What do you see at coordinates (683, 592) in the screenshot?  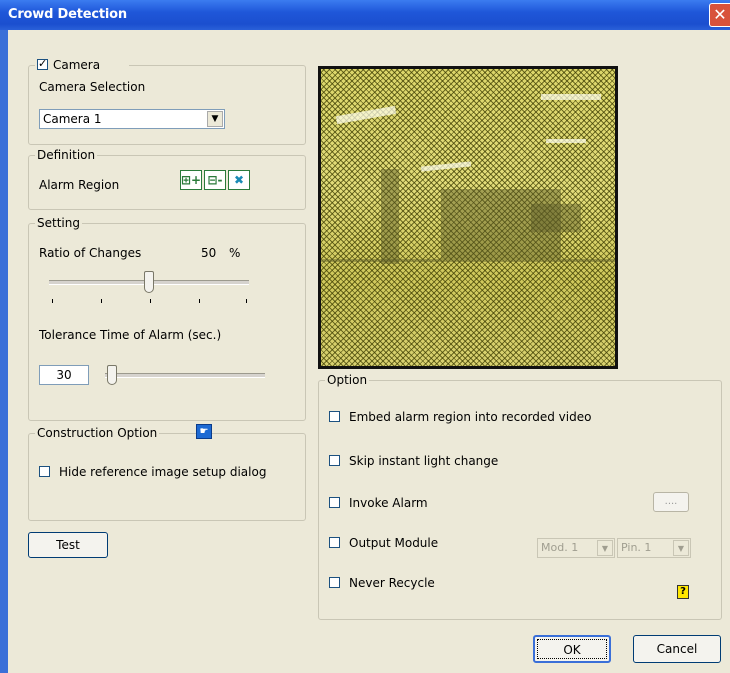 I see `help-icon: ?` at bounding box center [683, 592].